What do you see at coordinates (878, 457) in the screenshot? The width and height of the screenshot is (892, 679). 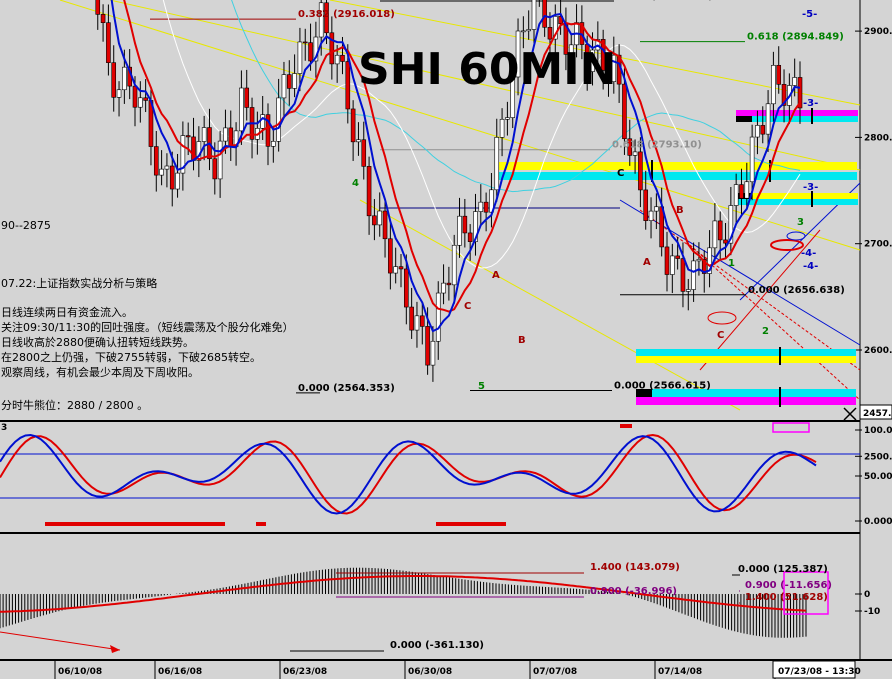 I see `price-tick-label: 2500.` at bounding box center [878, 457].